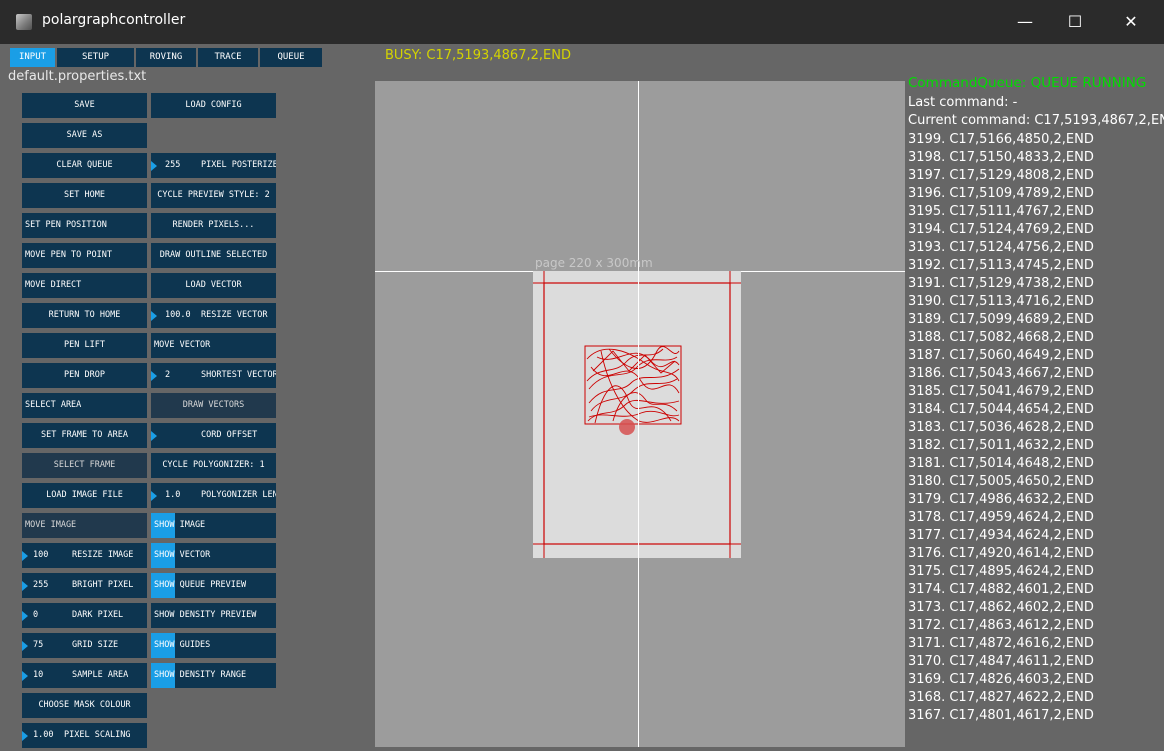  Describe the element at coordinates (84, 645) in the screenshot. I see `grid-size-control: 75 GRID SIZE` at that location.